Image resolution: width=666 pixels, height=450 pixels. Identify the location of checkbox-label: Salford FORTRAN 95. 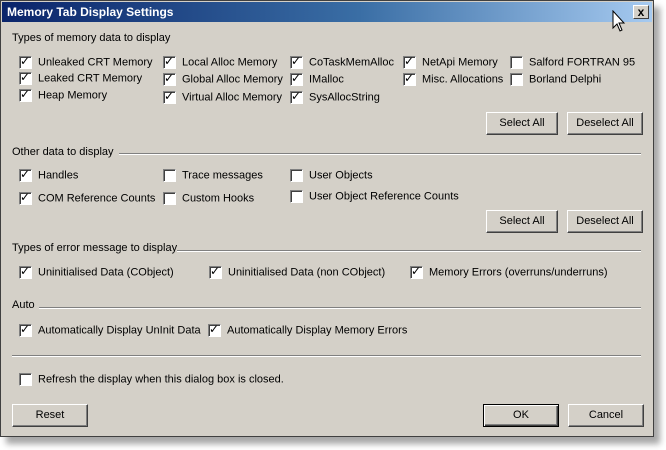
(582, 62).